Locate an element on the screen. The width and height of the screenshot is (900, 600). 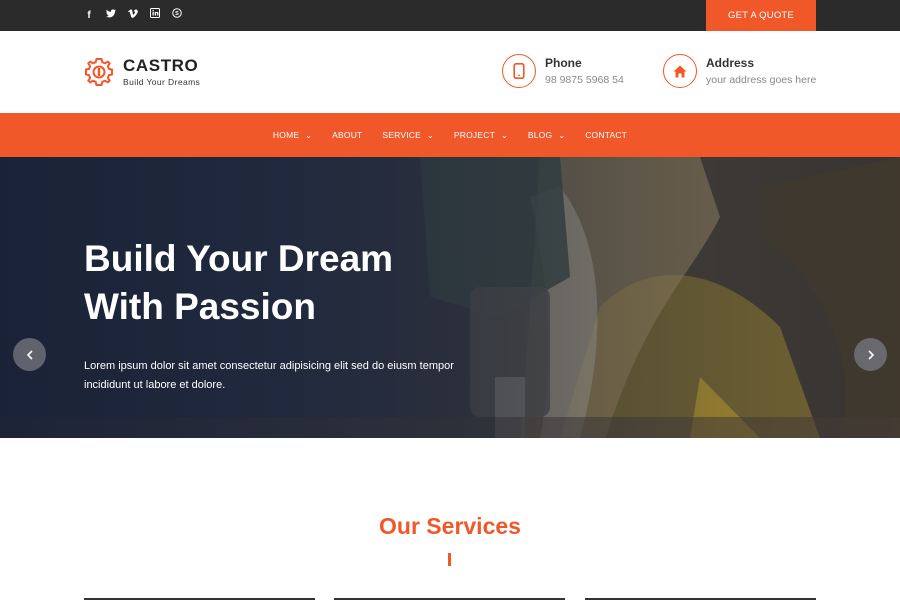
services-title: Our Services is located at coordinates (450, 526).